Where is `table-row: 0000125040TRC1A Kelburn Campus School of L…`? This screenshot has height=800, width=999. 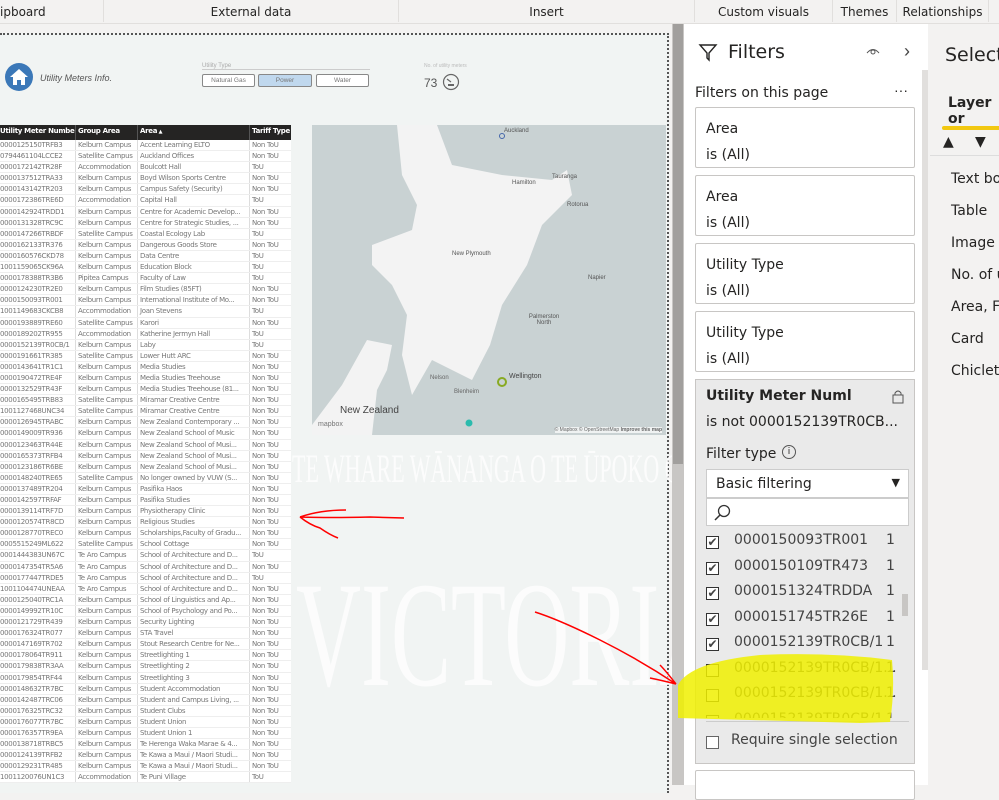 table-row: 0000125040TRC1A Kelburn Campus School of L… is located at coordinates (145, 600).